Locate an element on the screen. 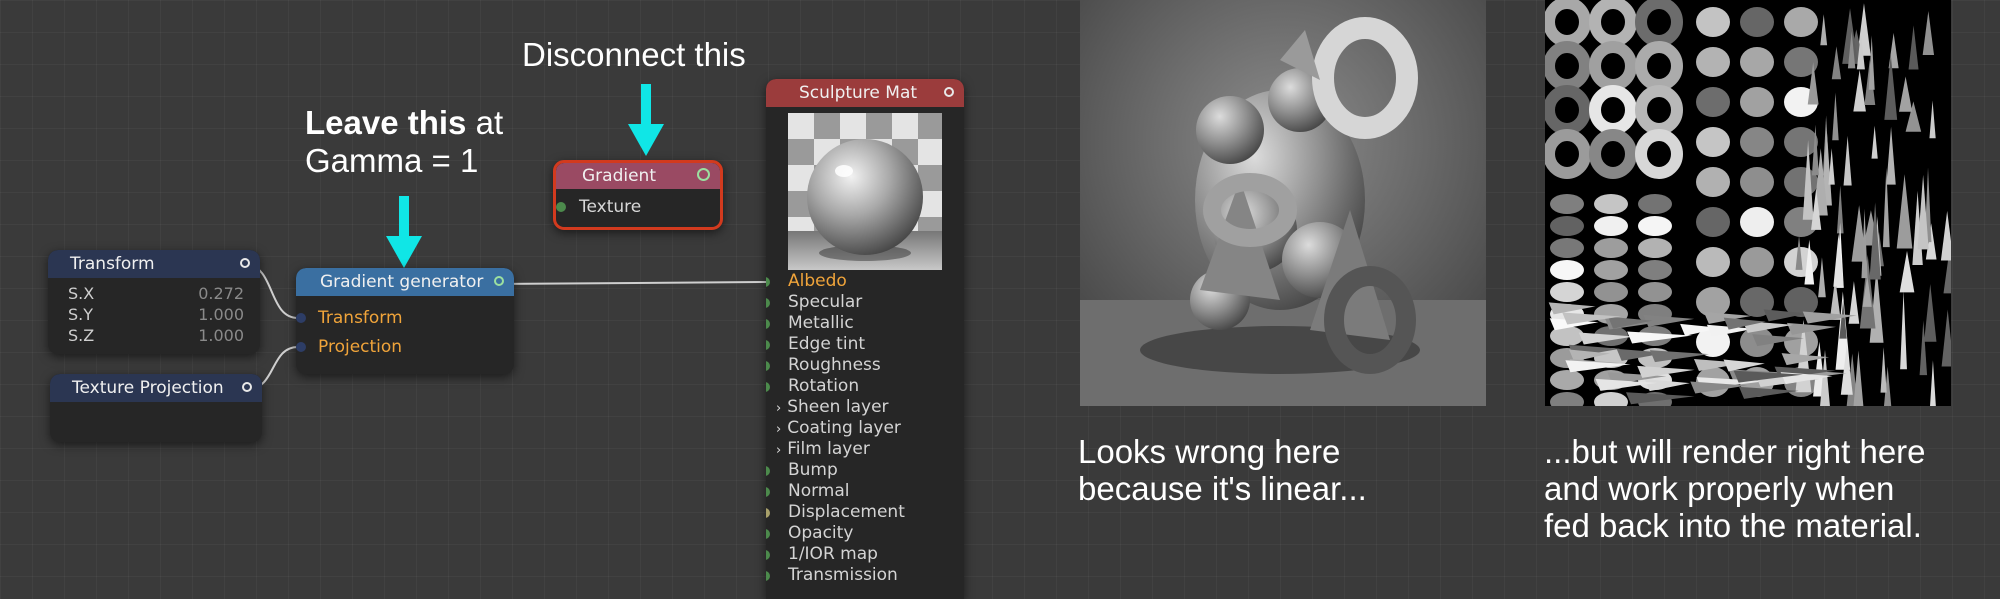 The width and height of the screenshot is (2000, 599). port-metallic: Metallic is located at coordinates (865, 323).